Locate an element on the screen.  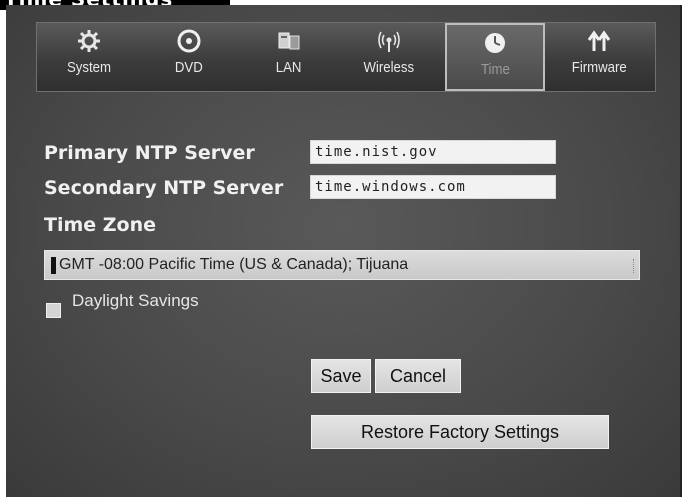
disc-icon is located at coordinates (189, 41).